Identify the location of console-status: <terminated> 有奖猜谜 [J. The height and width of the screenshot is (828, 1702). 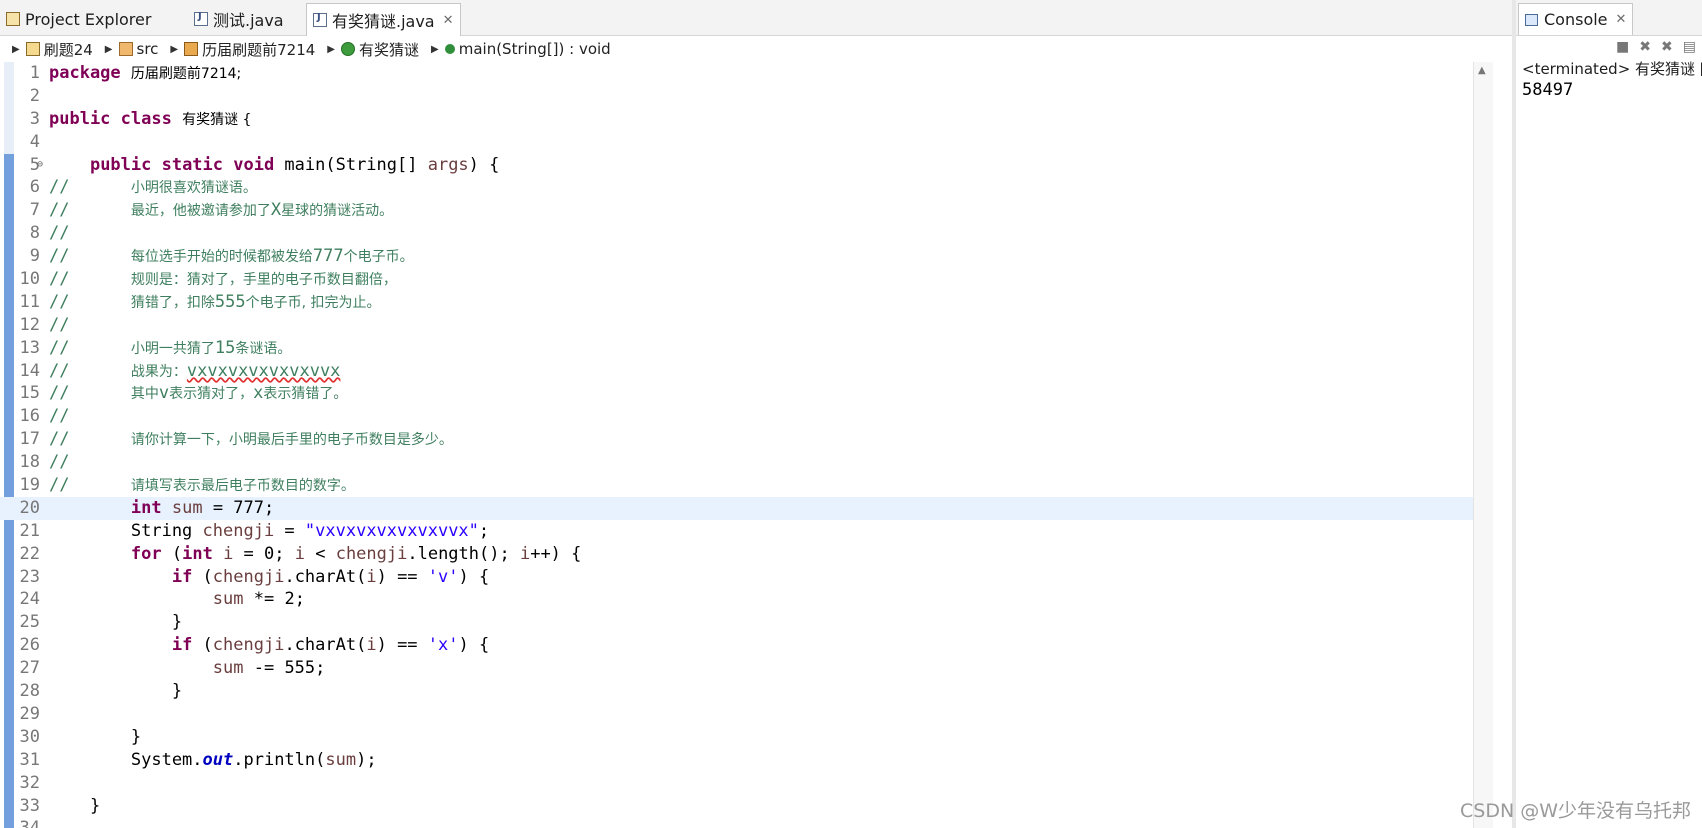
(1612, 69).